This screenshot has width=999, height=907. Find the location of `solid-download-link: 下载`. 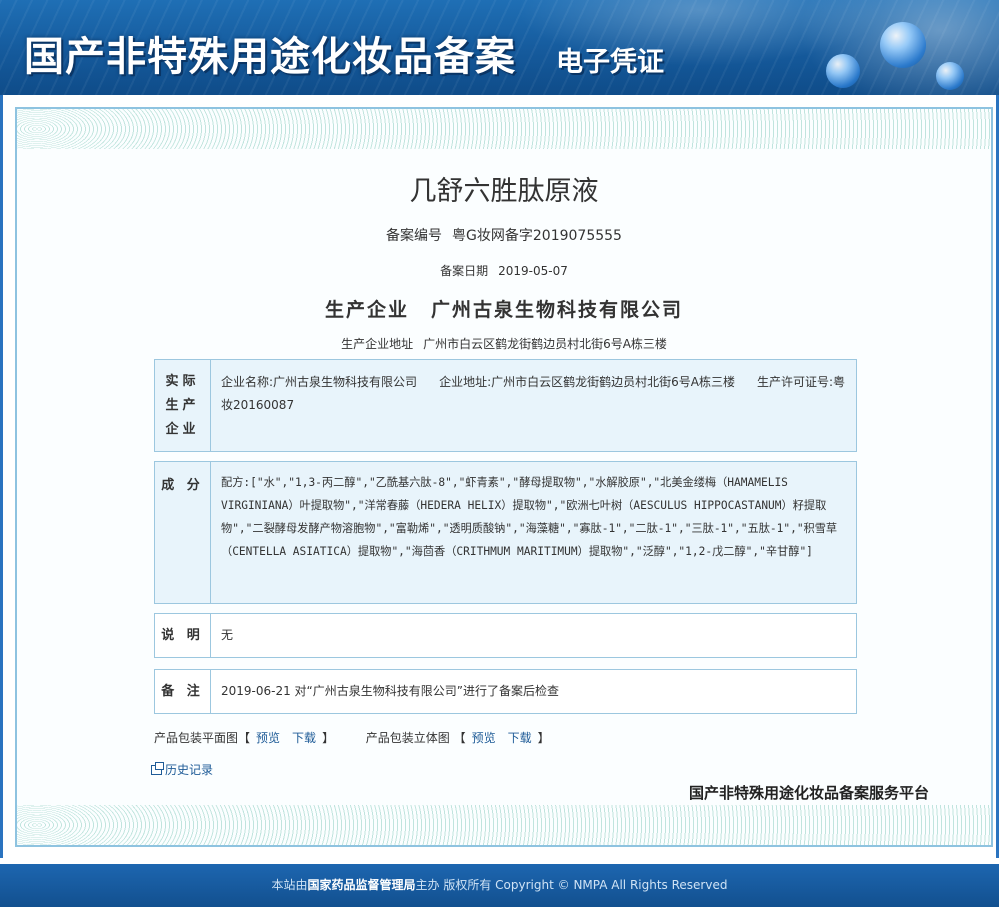

solid-download-link: 下载 is located at coordinates (520, 738).